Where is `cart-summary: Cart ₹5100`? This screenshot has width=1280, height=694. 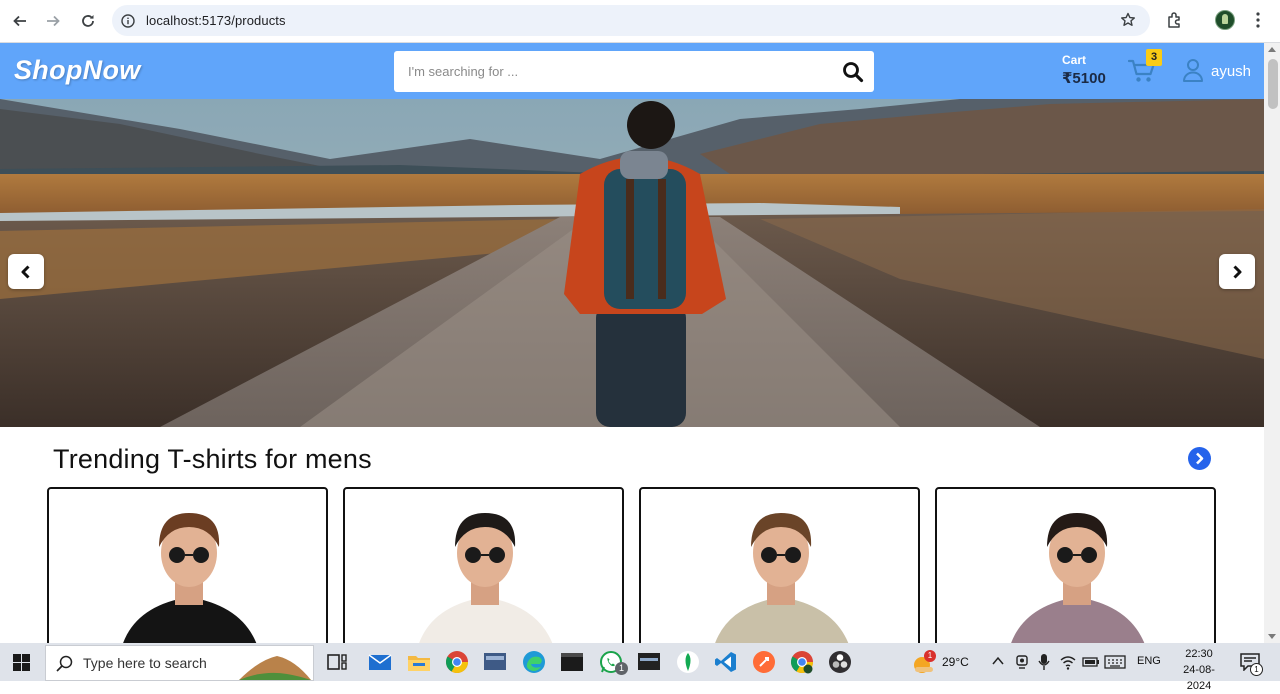 cart-summary: Cart ₹5100 is located at coordinates (1084, 70).